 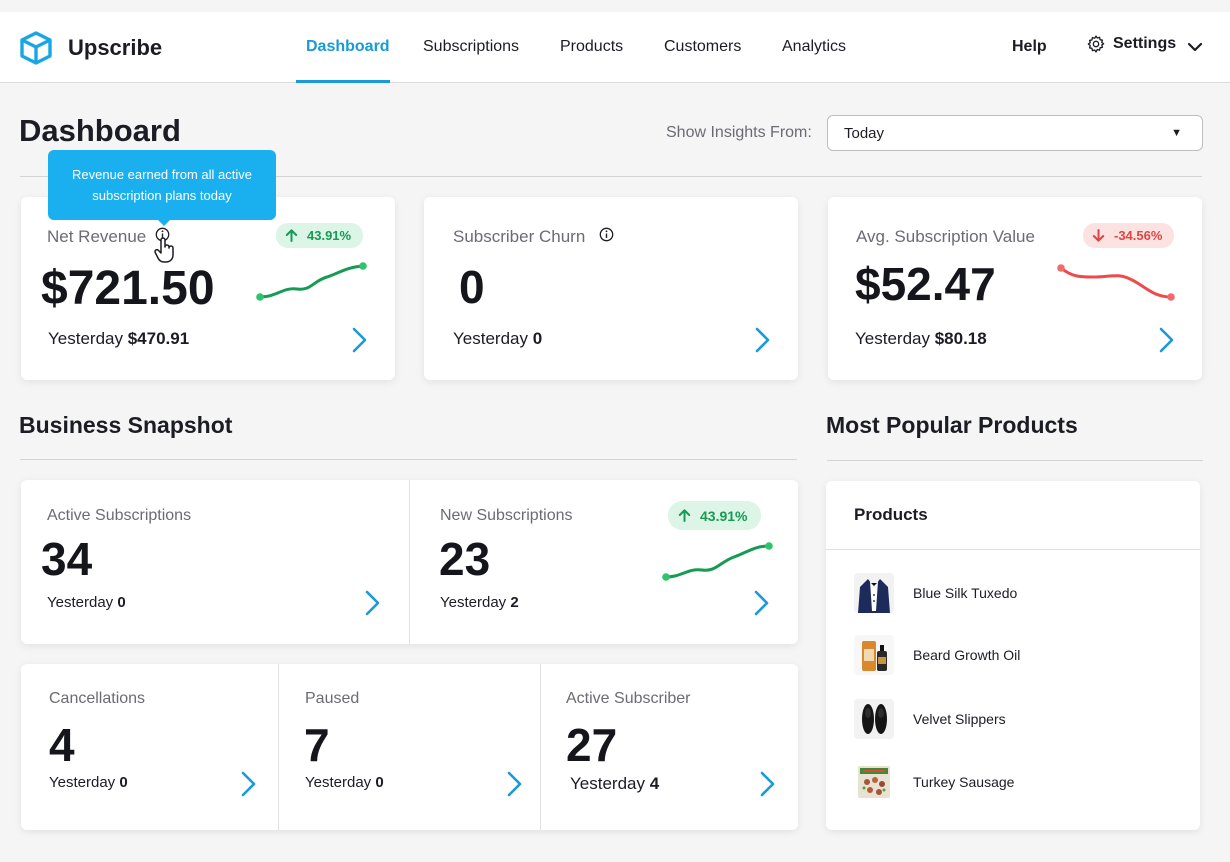 What do you see at coordinates (86, 602) in the screenshot?
I see `active-subscriptions-yesterday: Yesterday 0` at bounding box center [86, 602].